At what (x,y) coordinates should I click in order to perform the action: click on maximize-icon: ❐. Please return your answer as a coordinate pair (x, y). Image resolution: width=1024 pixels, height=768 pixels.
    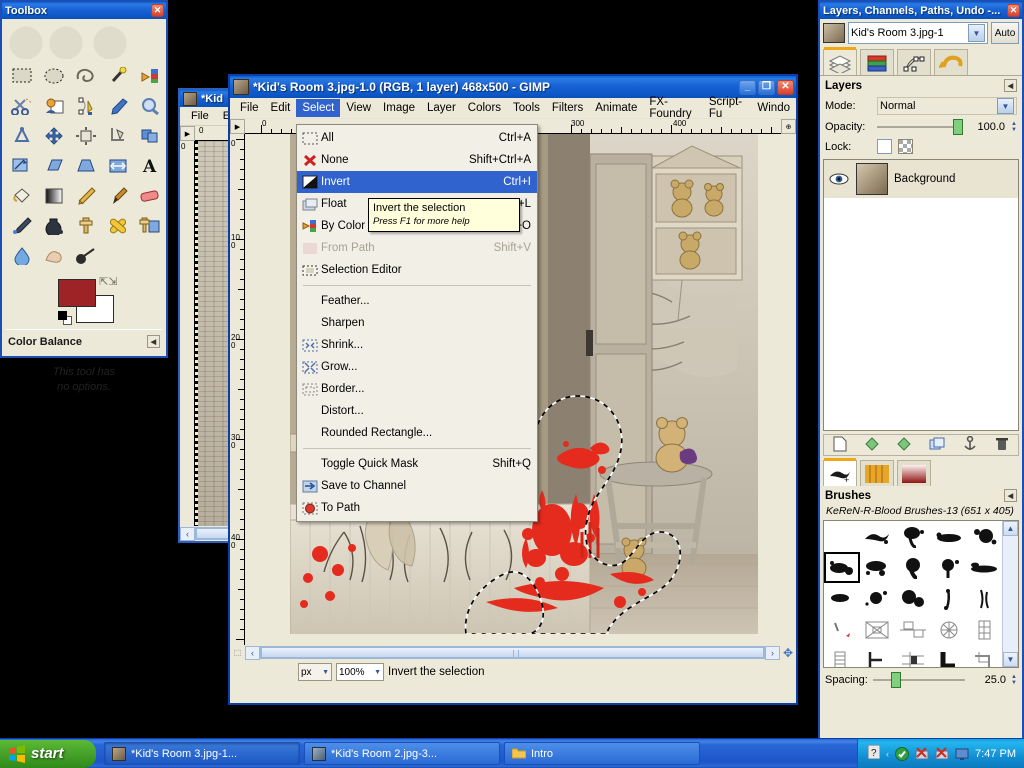
    Looking at the image, I should click on (766, 87).